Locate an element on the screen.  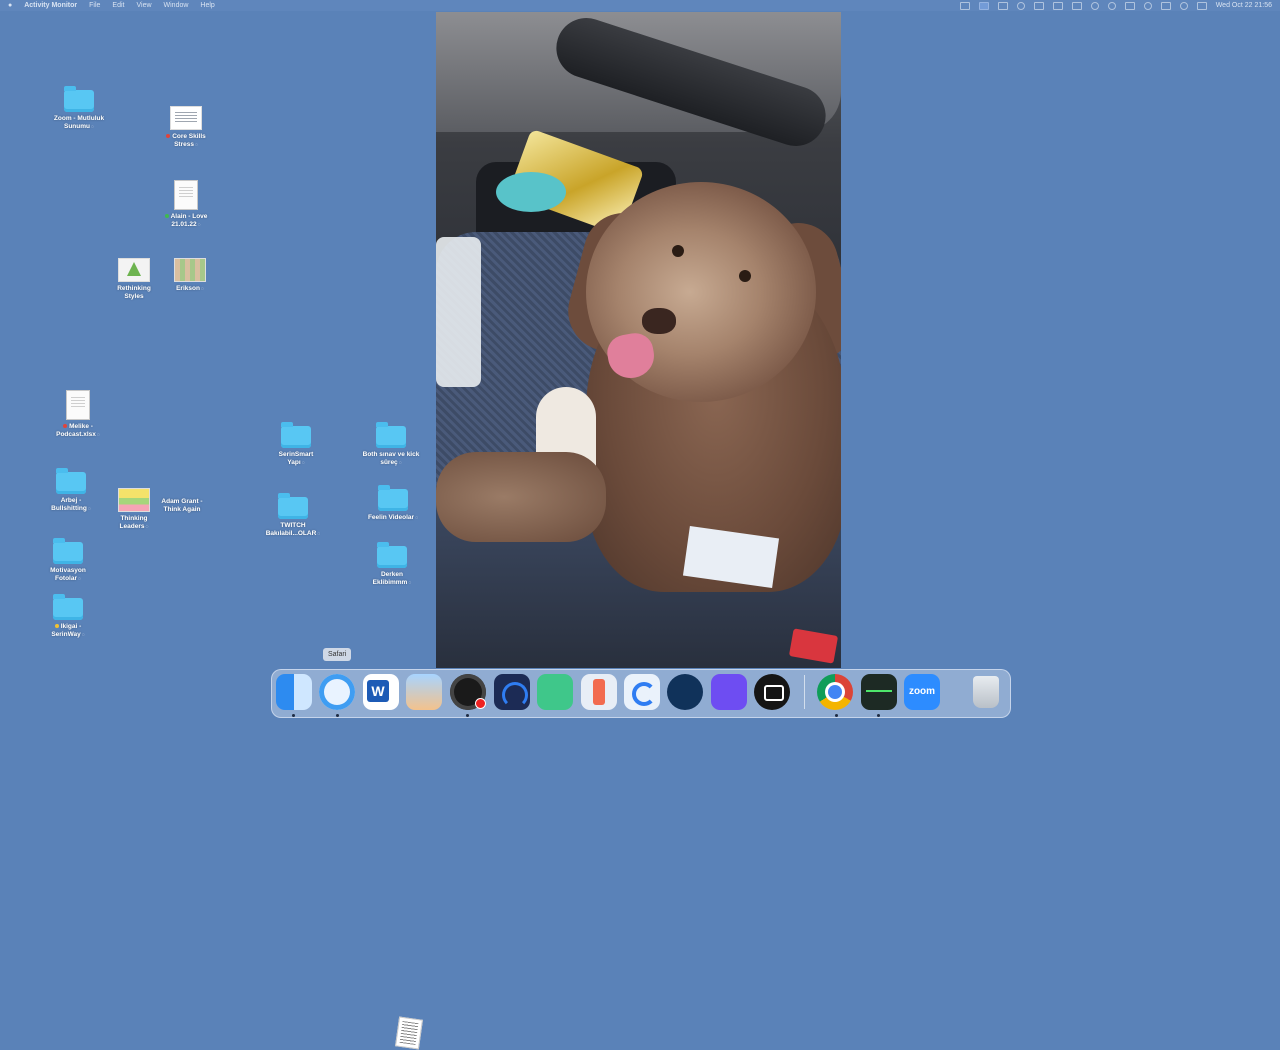
desktop-folder-derken: Derken Eklibimmm◌ is located at coordinates (392, 564).